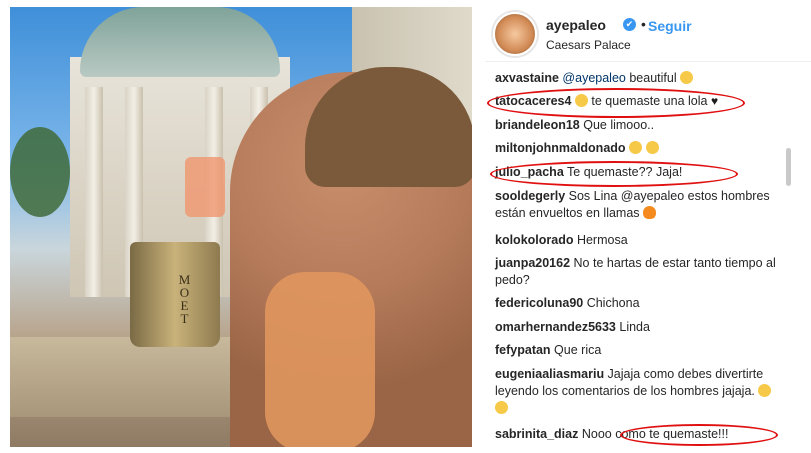 The height and width of the screenshot is (453, 811). What do you see at coordinates (184, 298) in the screenshot?
I see `bucket-label: MOET` at bounding box center [184, 298].